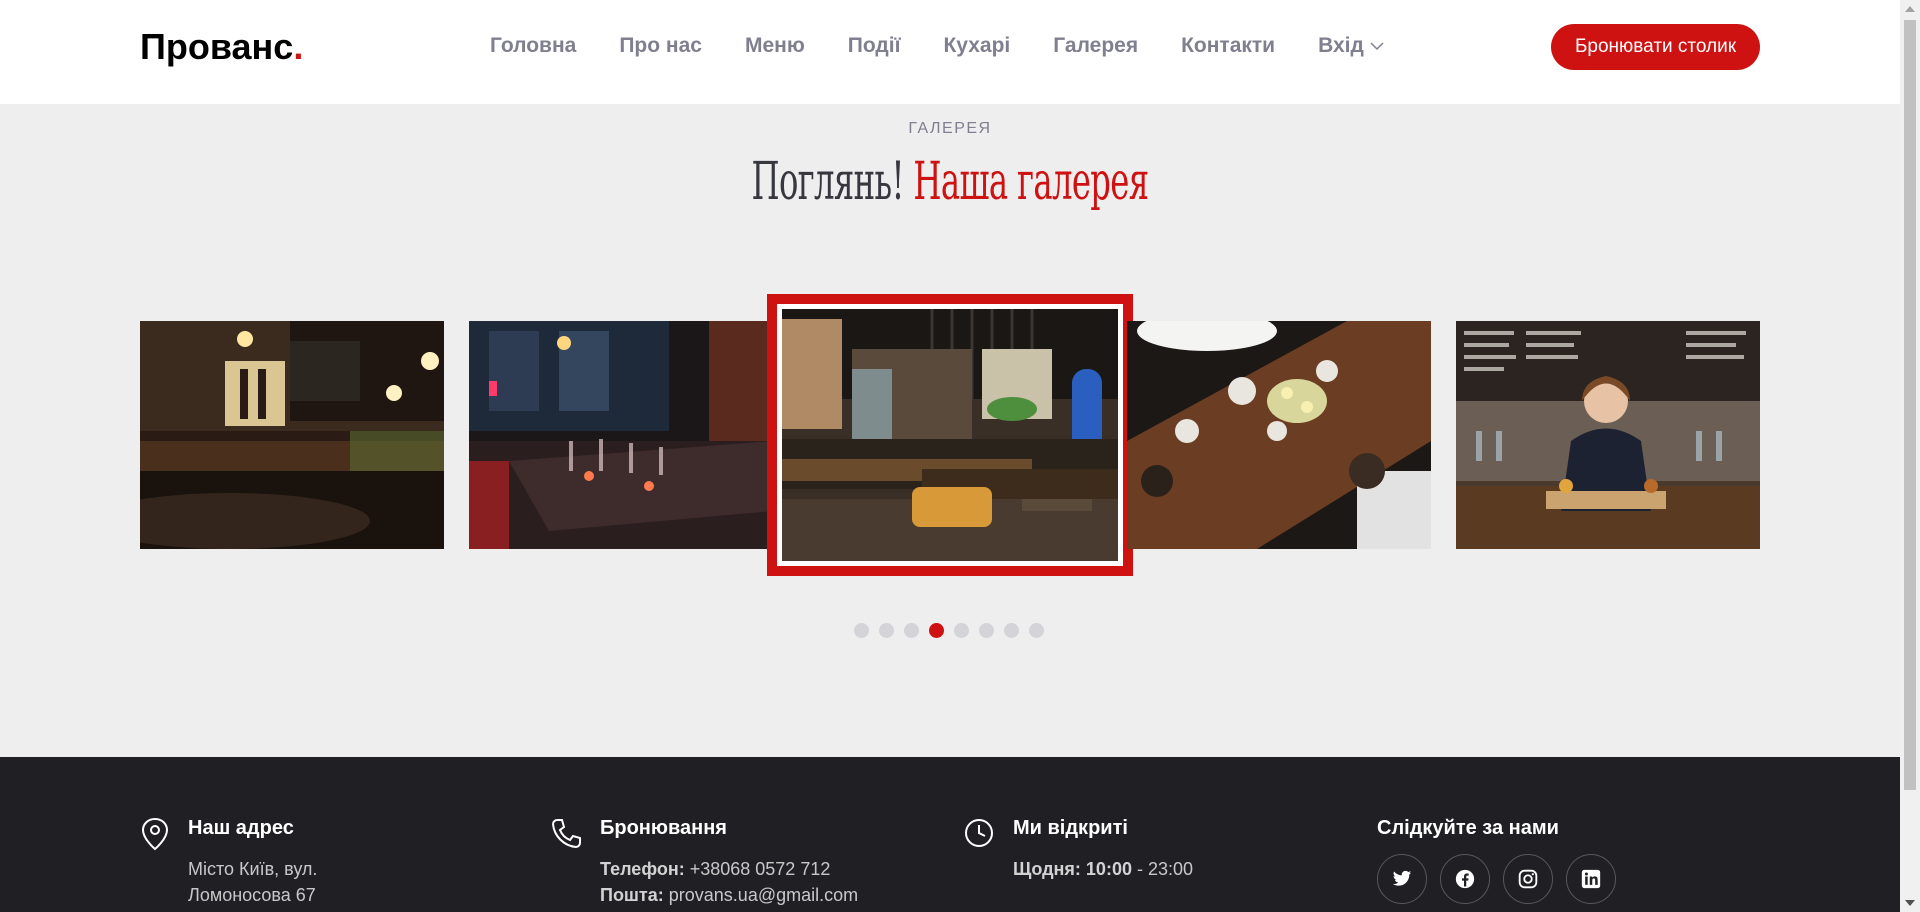  I want to click on dining-table-wineglasses-photo, so click(621, 435).